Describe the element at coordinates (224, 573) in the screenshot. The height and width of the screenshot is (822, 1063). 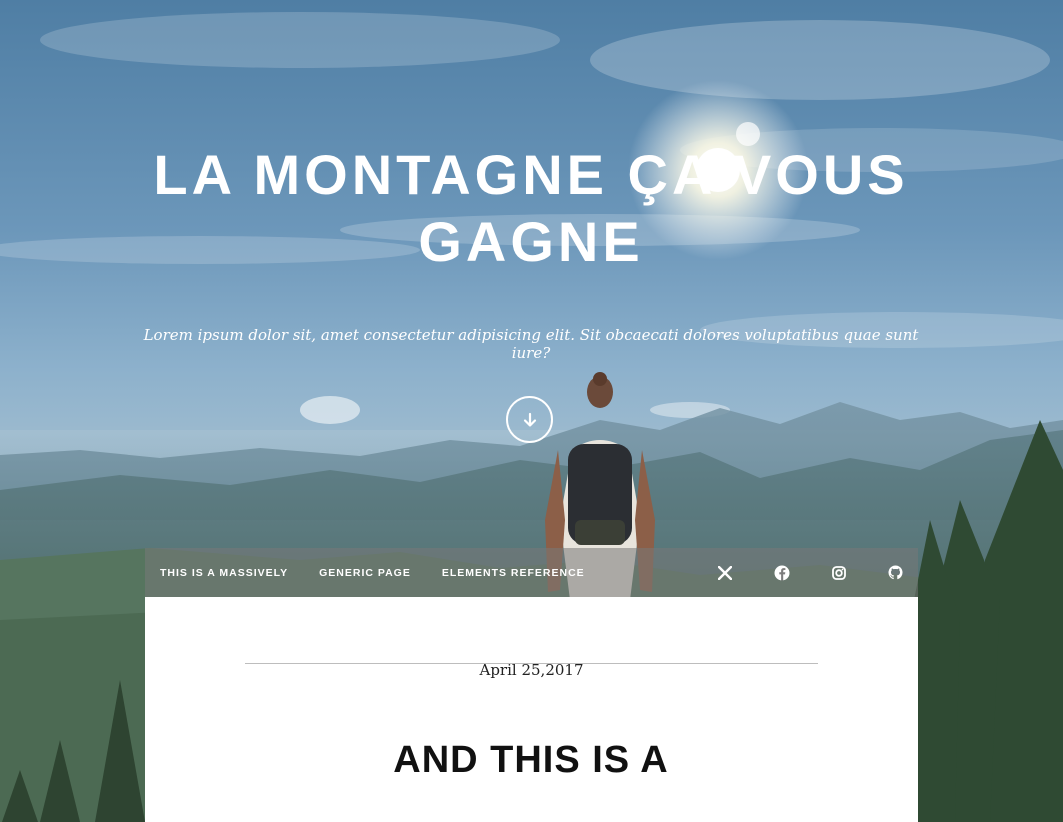
I see `nav-link-massively: THIS IS A MASSIVELY` at that location.